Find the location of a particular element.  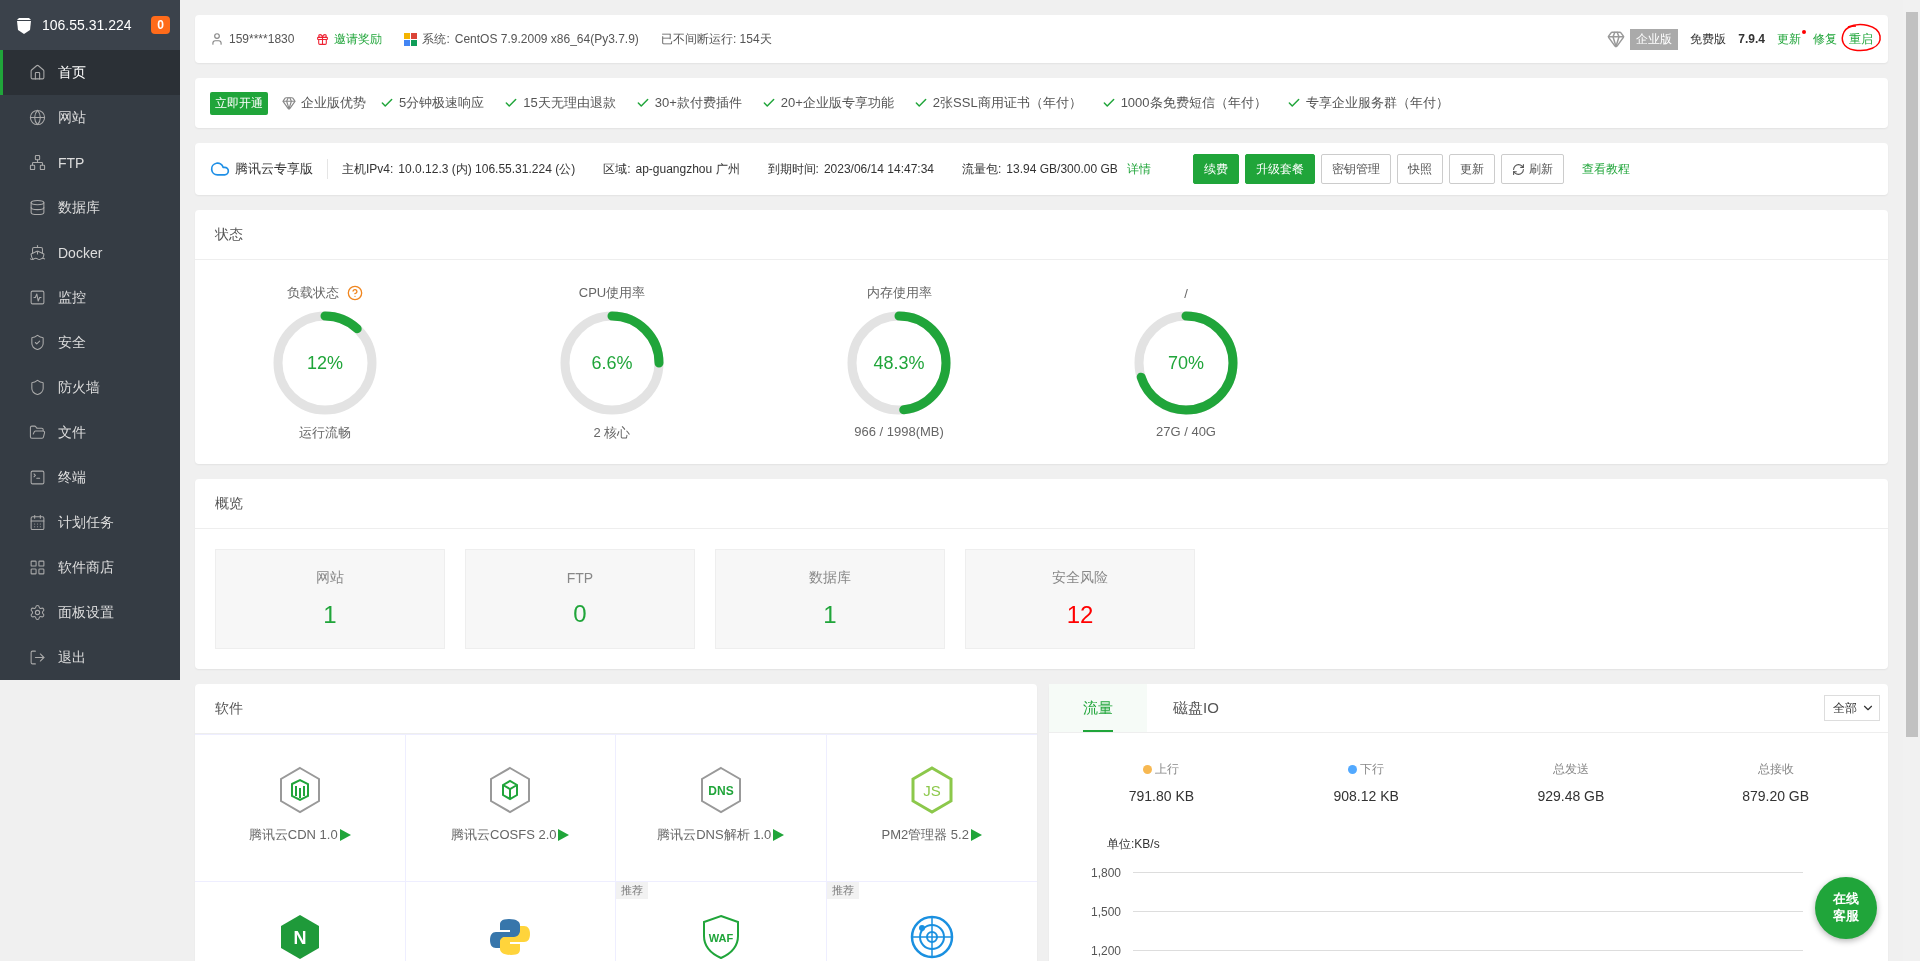

server-address: 106.55.31.224 is located at coordinates (87, 25).